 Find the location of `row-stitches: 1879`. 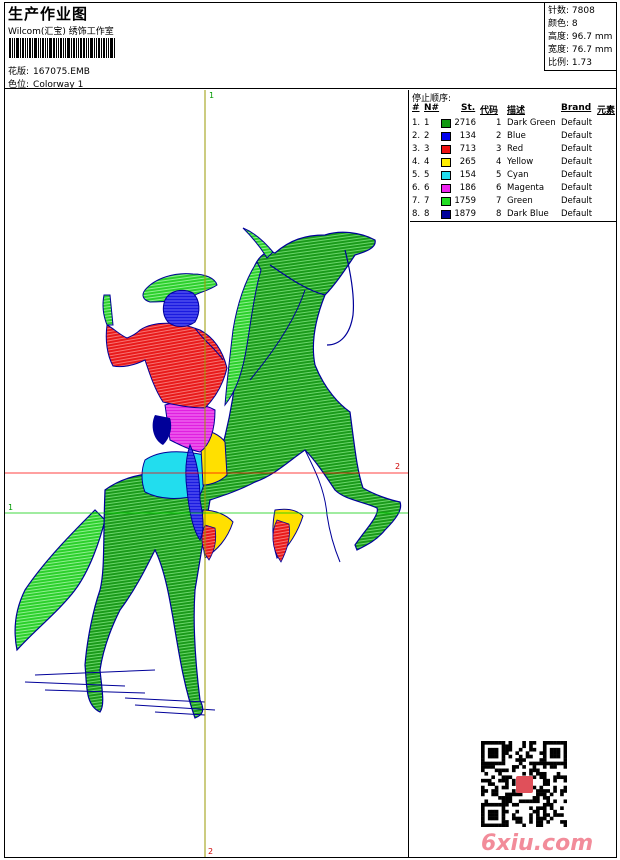

row-stitches: 1879 is located at coordinates (465, 214).